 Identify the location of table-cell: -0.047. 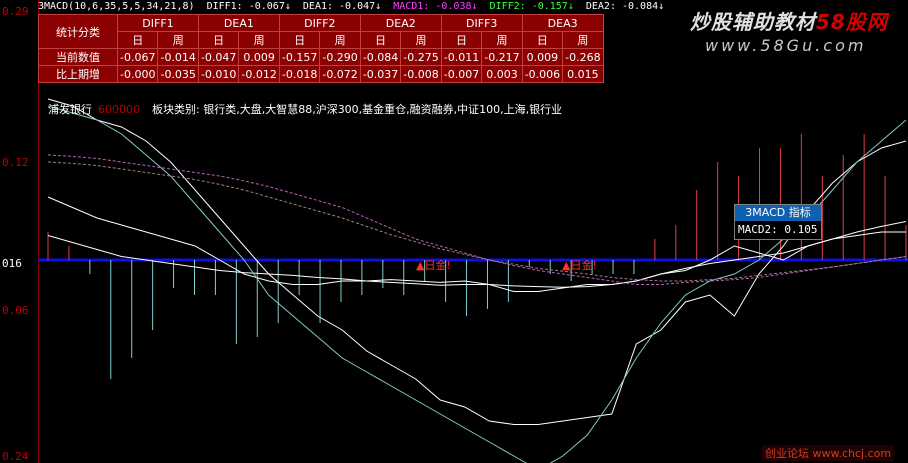
(218, 57).